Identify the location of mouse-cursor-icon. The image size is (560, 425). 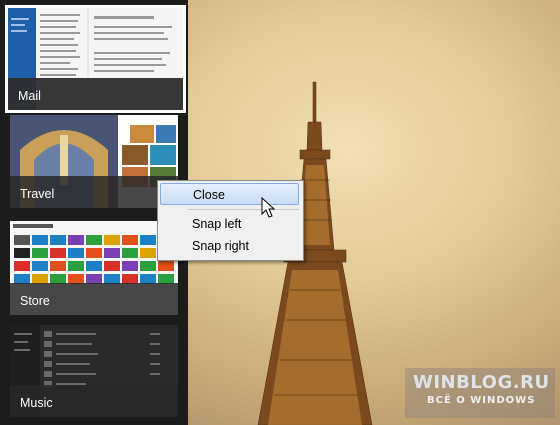
(268, 207).